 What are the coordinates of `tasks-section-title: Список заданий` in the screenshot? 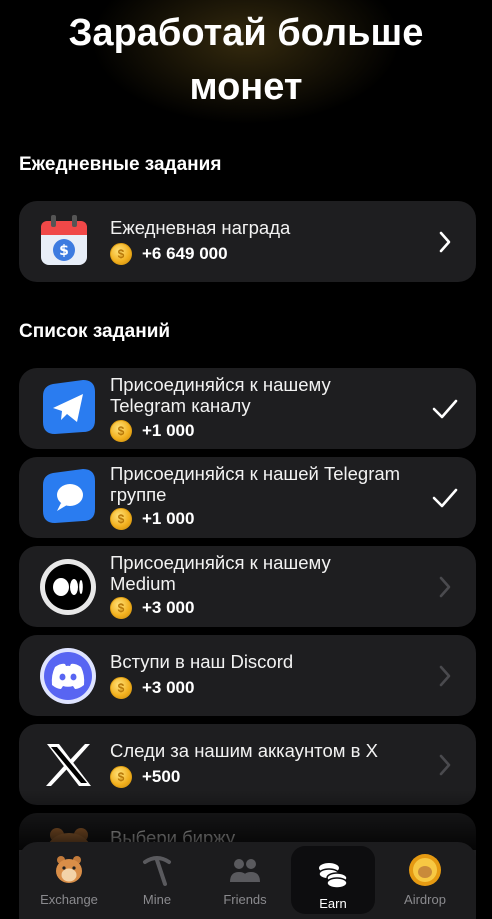 It's located at (95, 331).